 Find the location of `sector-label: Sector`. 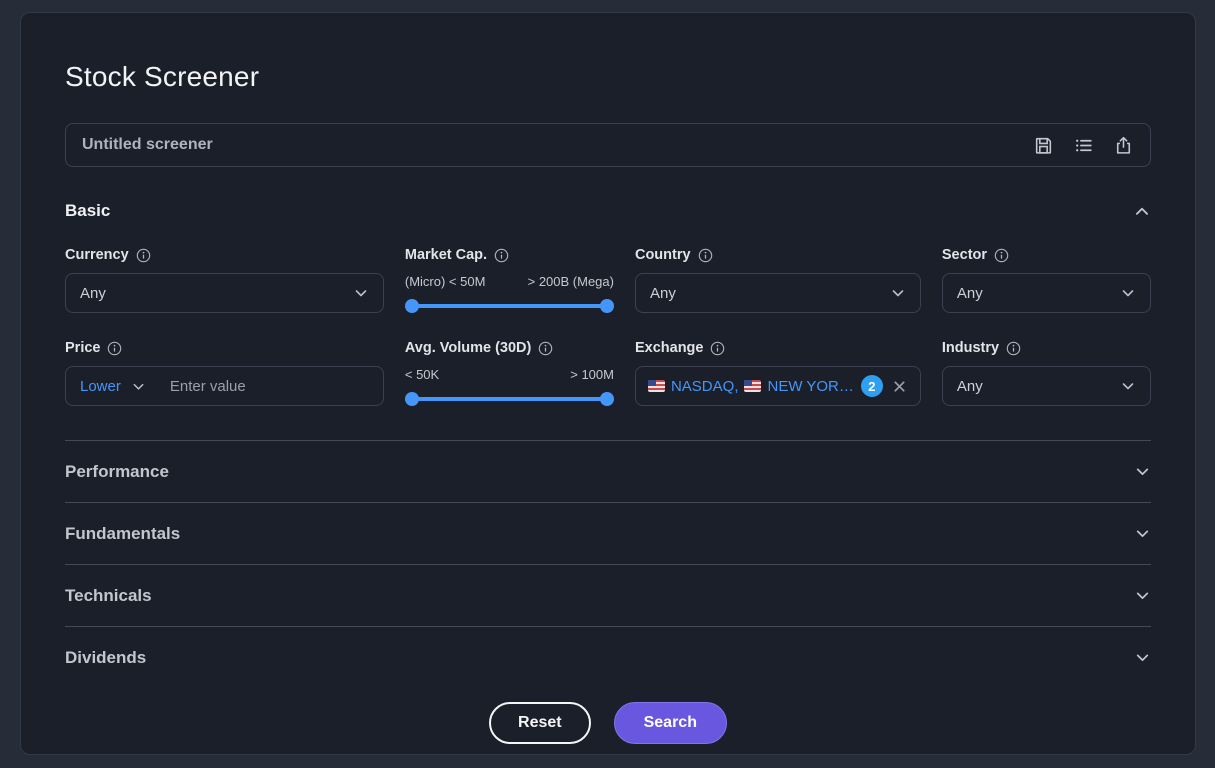

sector-label: Sector is located at coordinates (1046, 255).